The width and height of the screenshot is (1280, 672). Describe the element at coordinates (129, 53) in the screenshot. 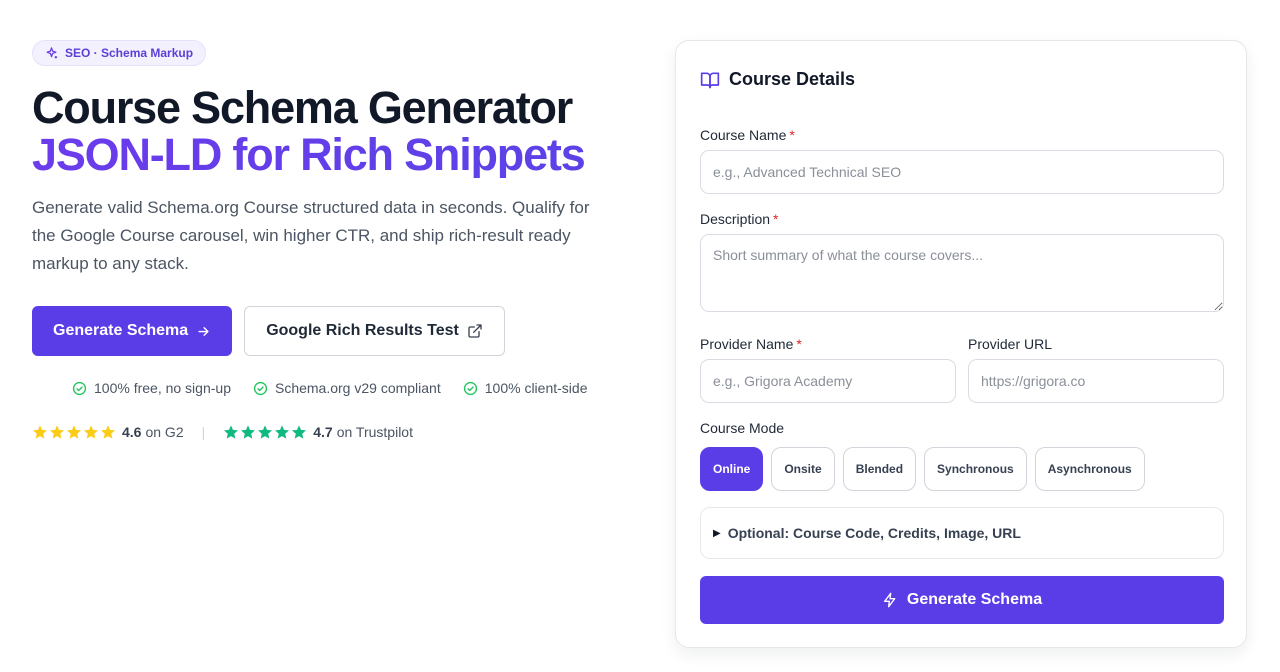

I see `badge-label: SEO · Schema Markup` at that location.